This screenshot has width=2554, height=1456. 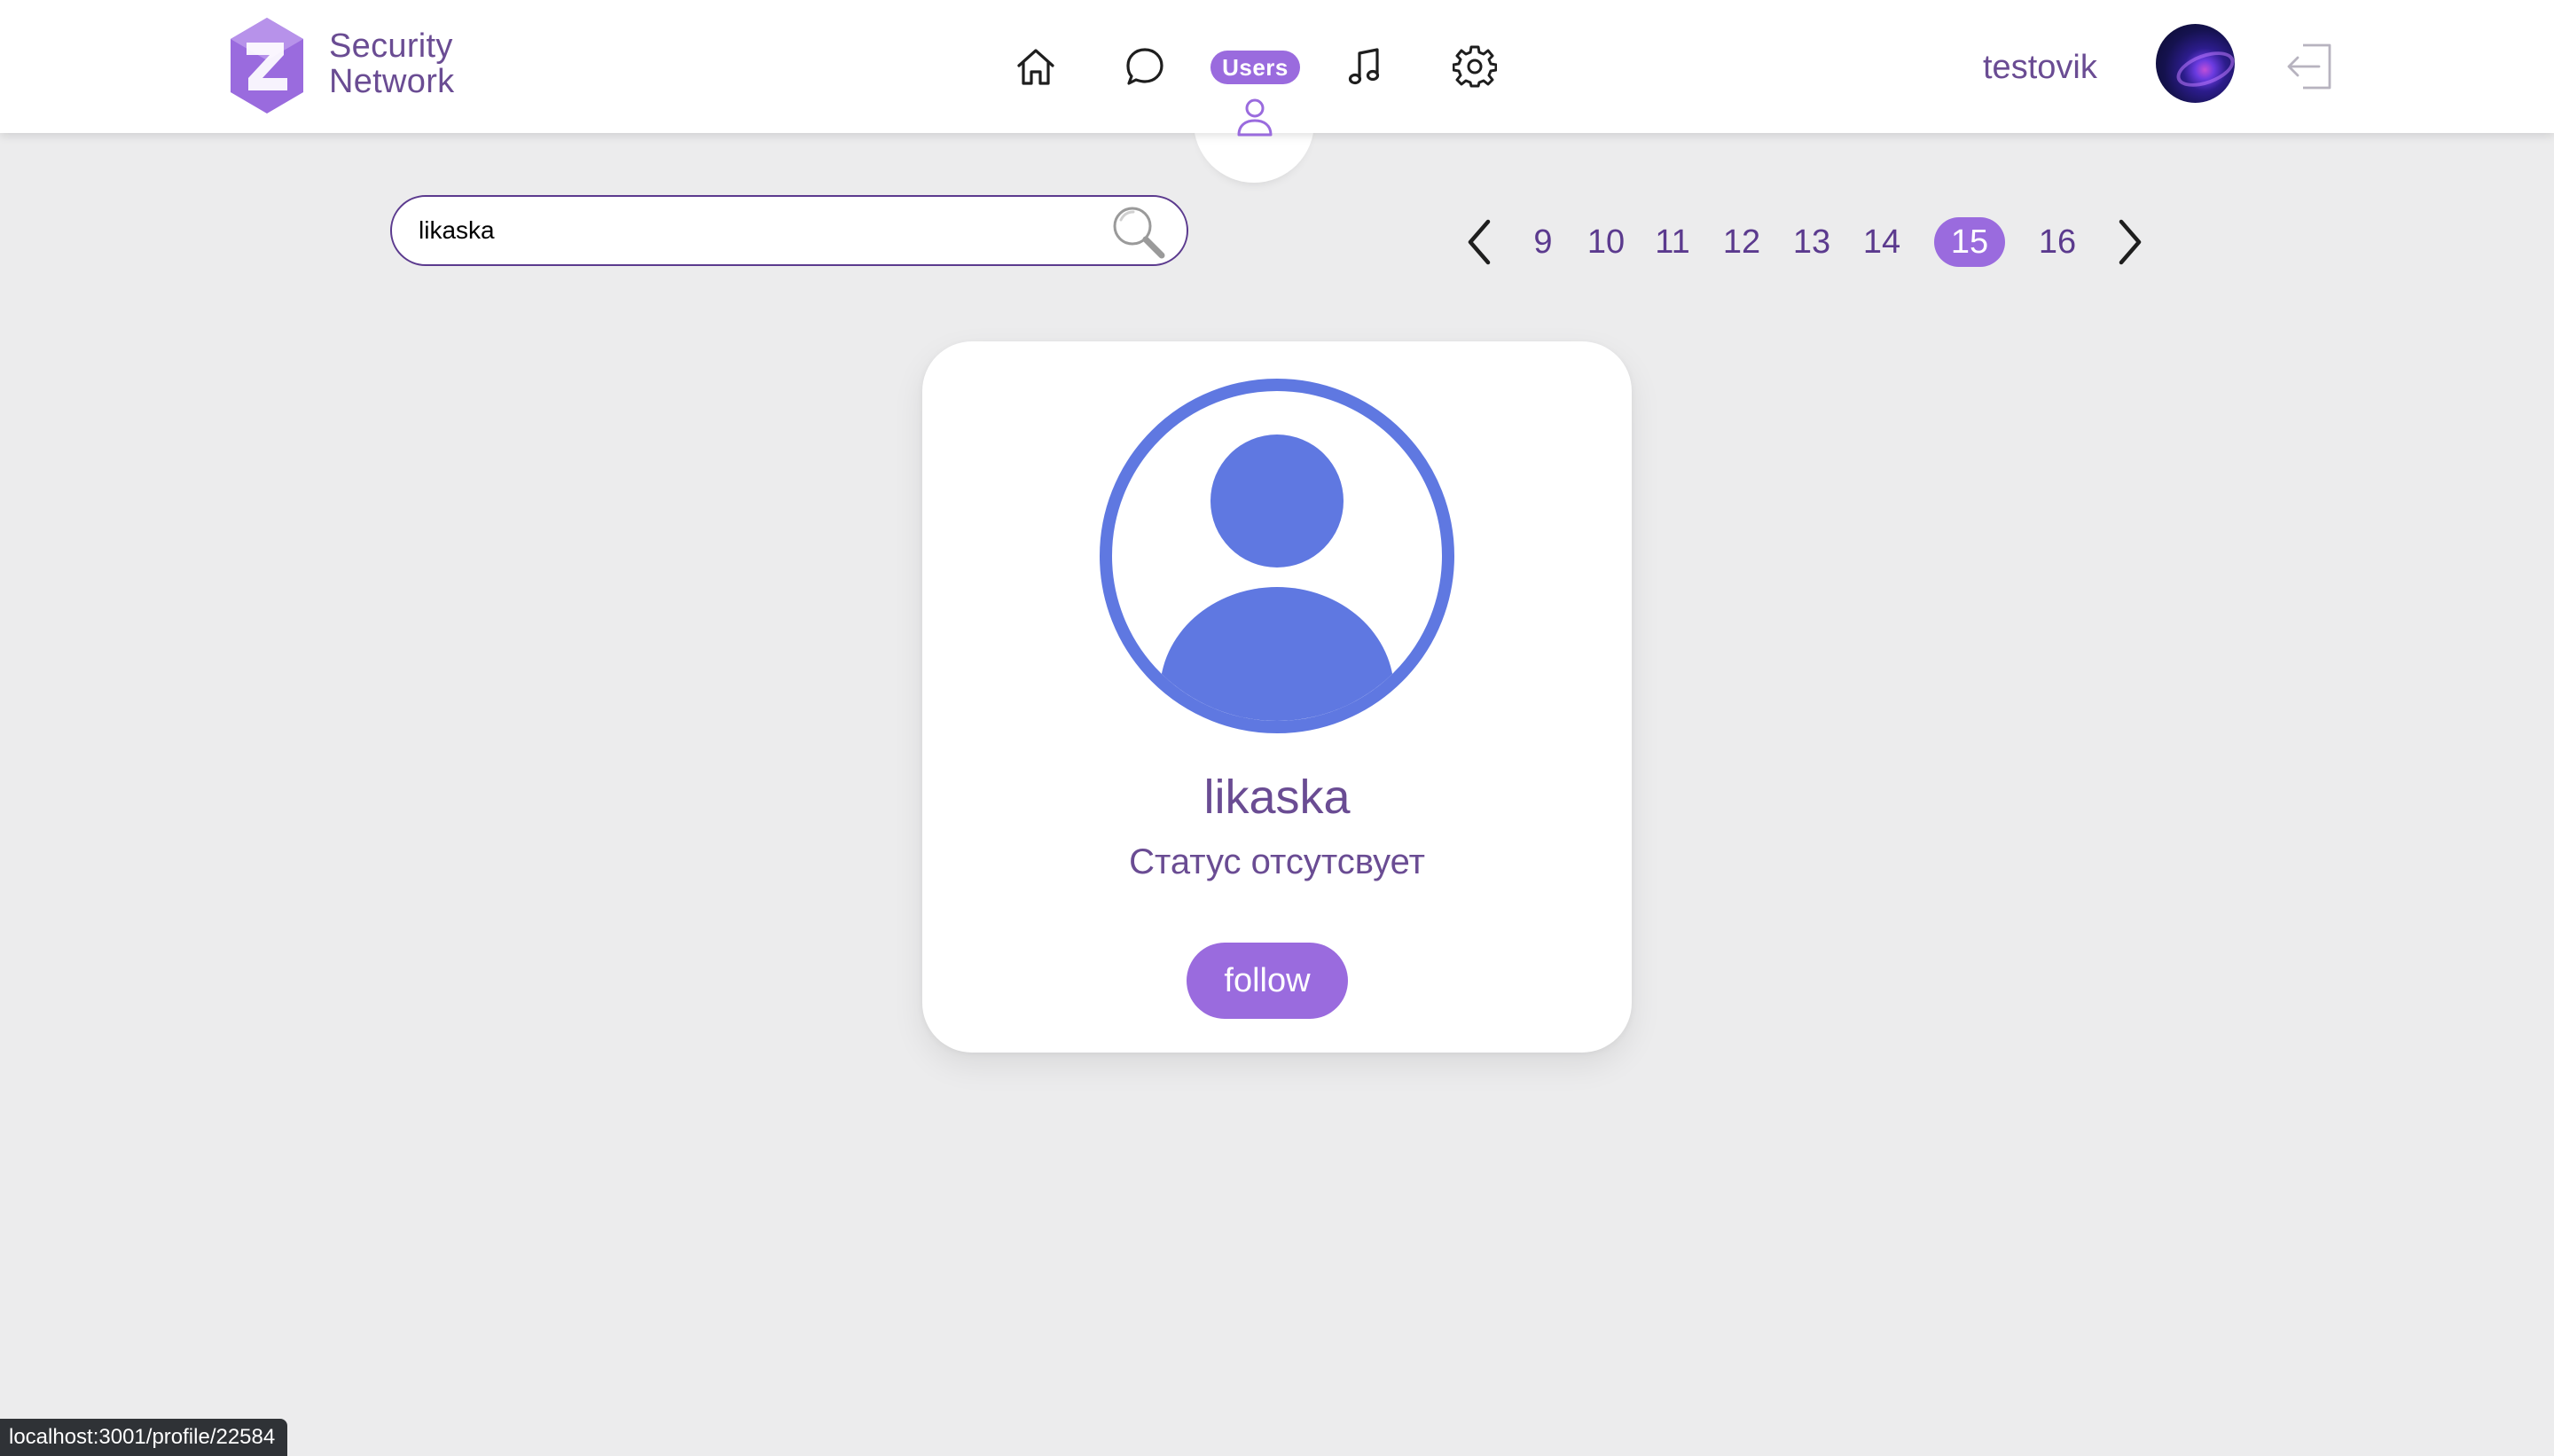 I want to click on logout-icon, so click(x=2309, y=66).